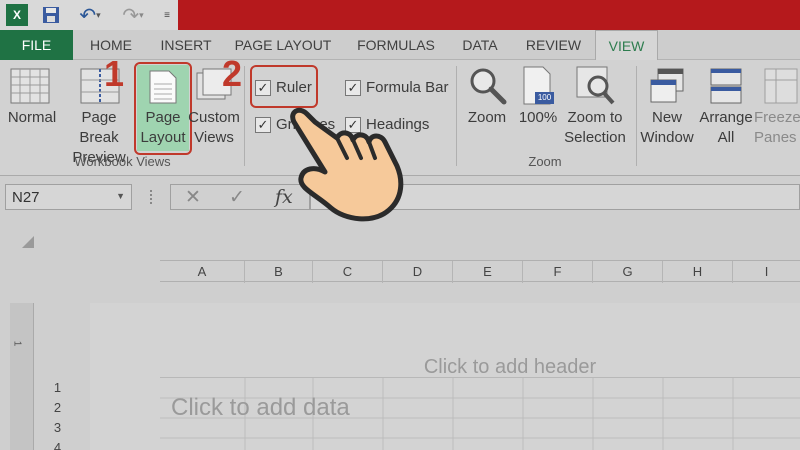 Image resolution: width=800 pixels, height=450 pixels. What do you see at coordinates (667, 86) in the screenshot?
I see `new-window-icon` at bounding box center [667, 86].